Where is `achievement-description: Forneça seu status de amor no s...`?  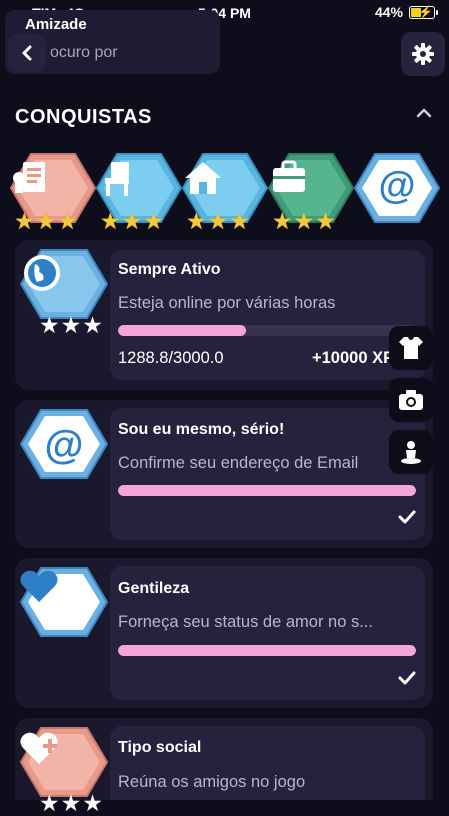
achievement-description: Forneça seu status de amor no s... is located at coordinates (245, 622).